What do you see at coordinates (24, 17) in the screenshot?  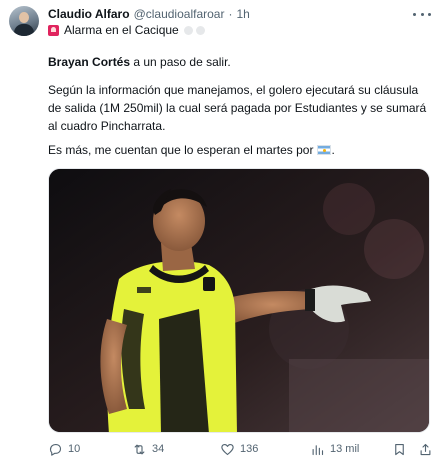 I see `avatar-head` at bounding box center [24, 17].